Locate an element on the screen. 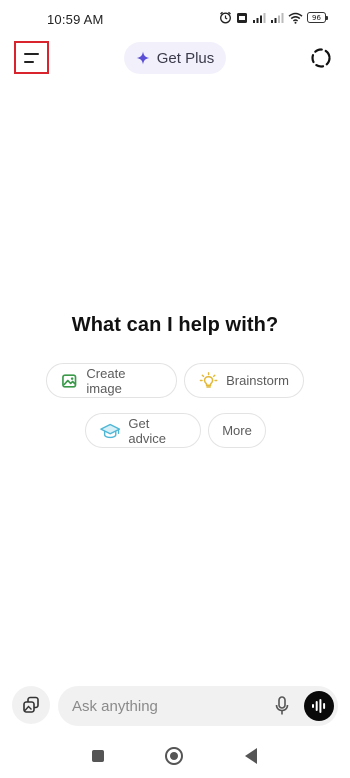 This screenshot has height=778, width=350. image-icon is located at coordinates (69, 380).